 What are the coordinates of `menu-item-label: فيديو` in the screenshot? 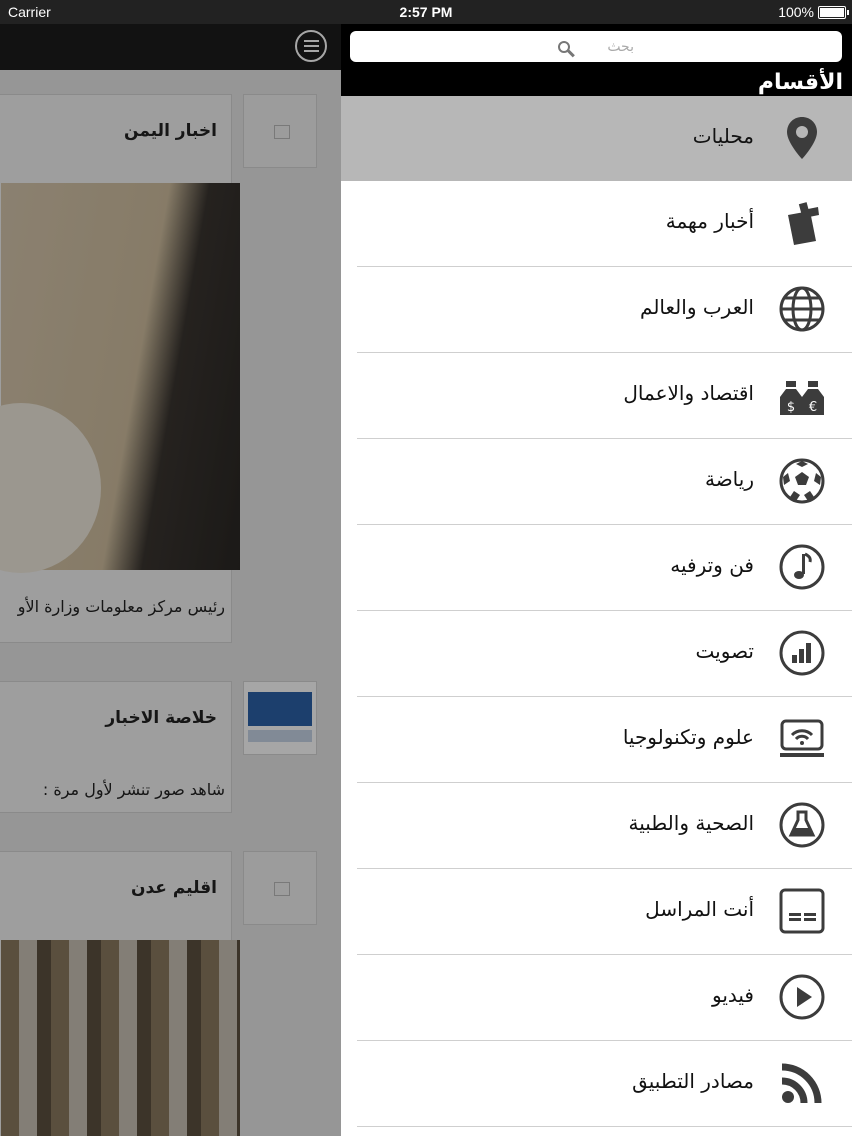 It's located at (733, 995).